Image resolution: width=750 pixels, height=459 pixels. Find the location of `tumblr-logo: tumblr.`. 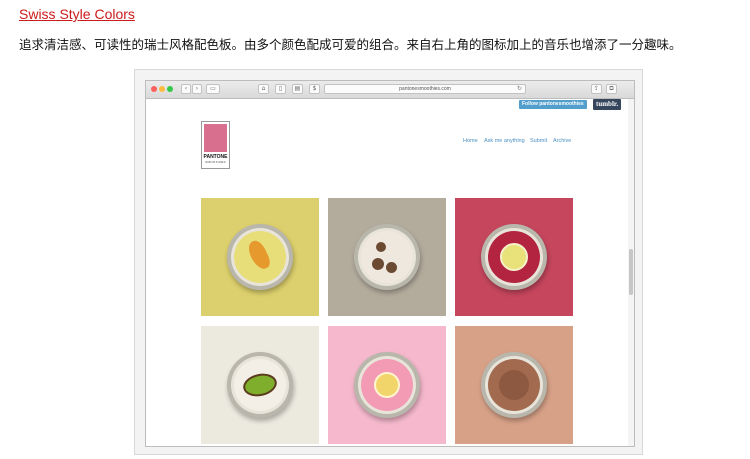

tumblr-logo: tumblr. is located at coordinates (607, 104).